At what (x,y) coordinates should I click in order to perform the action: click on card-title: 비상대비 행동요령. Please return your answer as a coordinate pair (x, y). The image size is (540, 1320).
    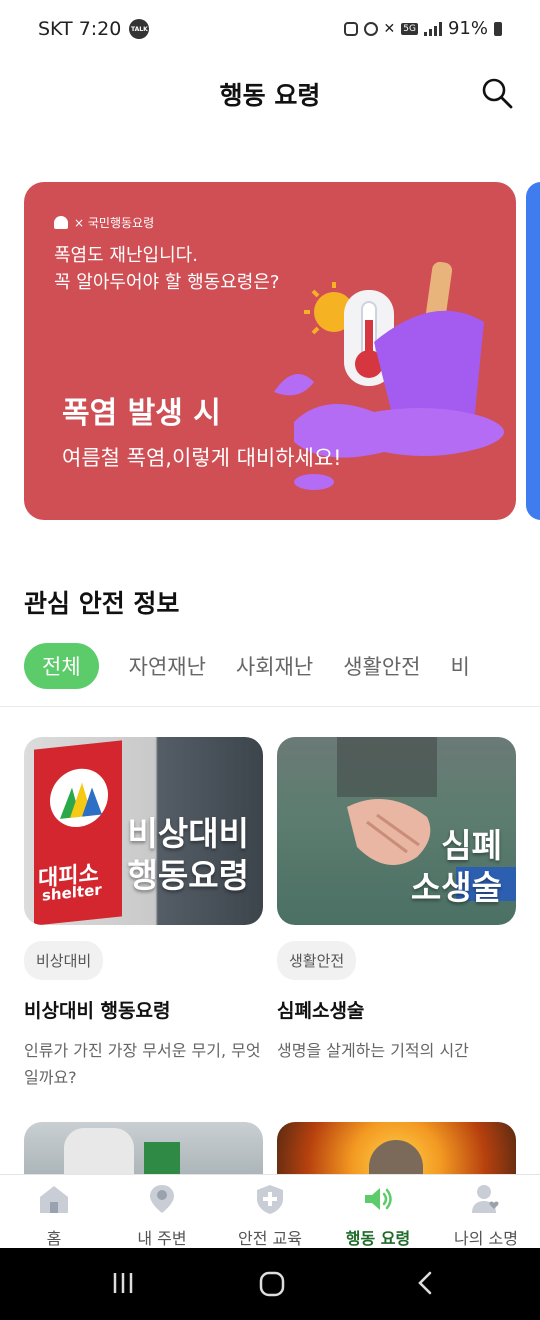
    Looking at the image, I should click on (97, 1011).